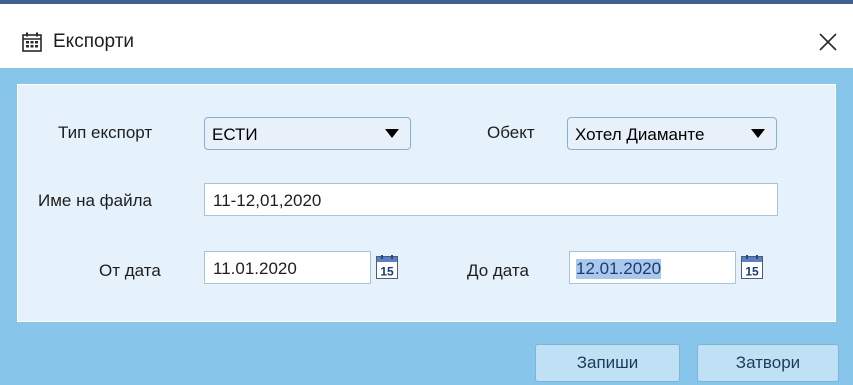 This screenshot has width=853, height=385. Describe the element at coordinates (511, 132) in the screenshot. I see `object-label: Обект` at that location.